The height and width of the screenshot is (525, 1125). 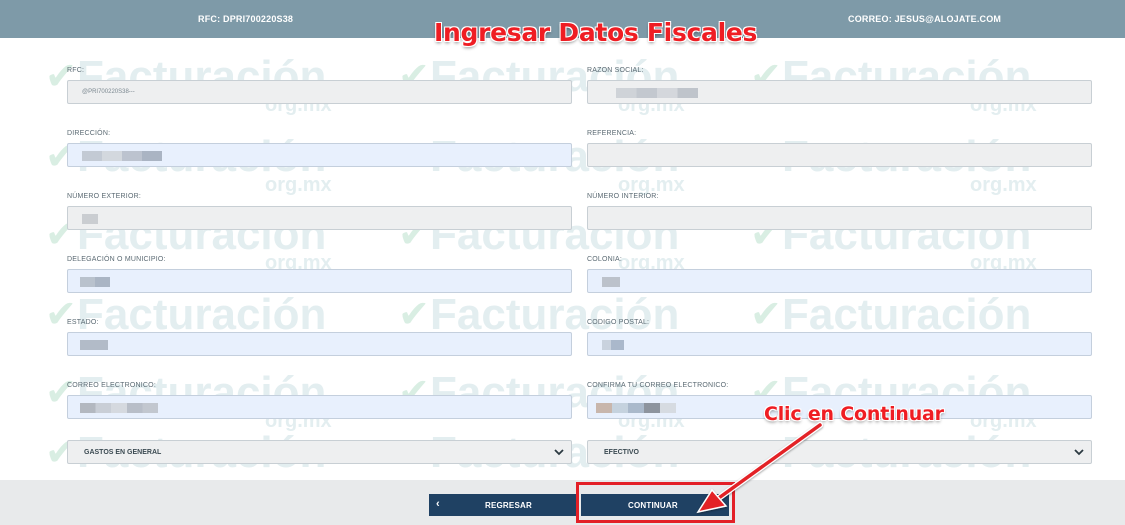 I want to click on regresar-label: REGRESAR, so click(x=508, y=505).